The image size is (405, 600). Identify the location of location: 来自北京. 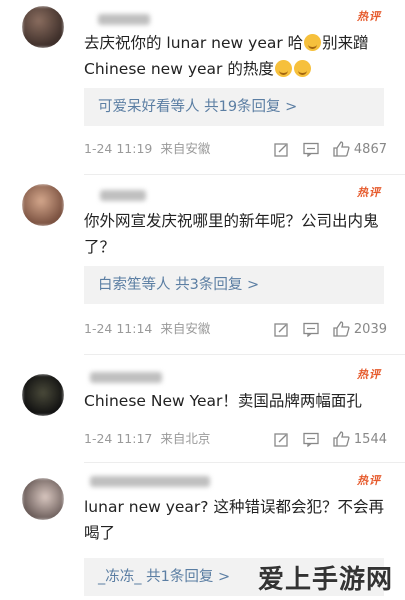
(185, 438).